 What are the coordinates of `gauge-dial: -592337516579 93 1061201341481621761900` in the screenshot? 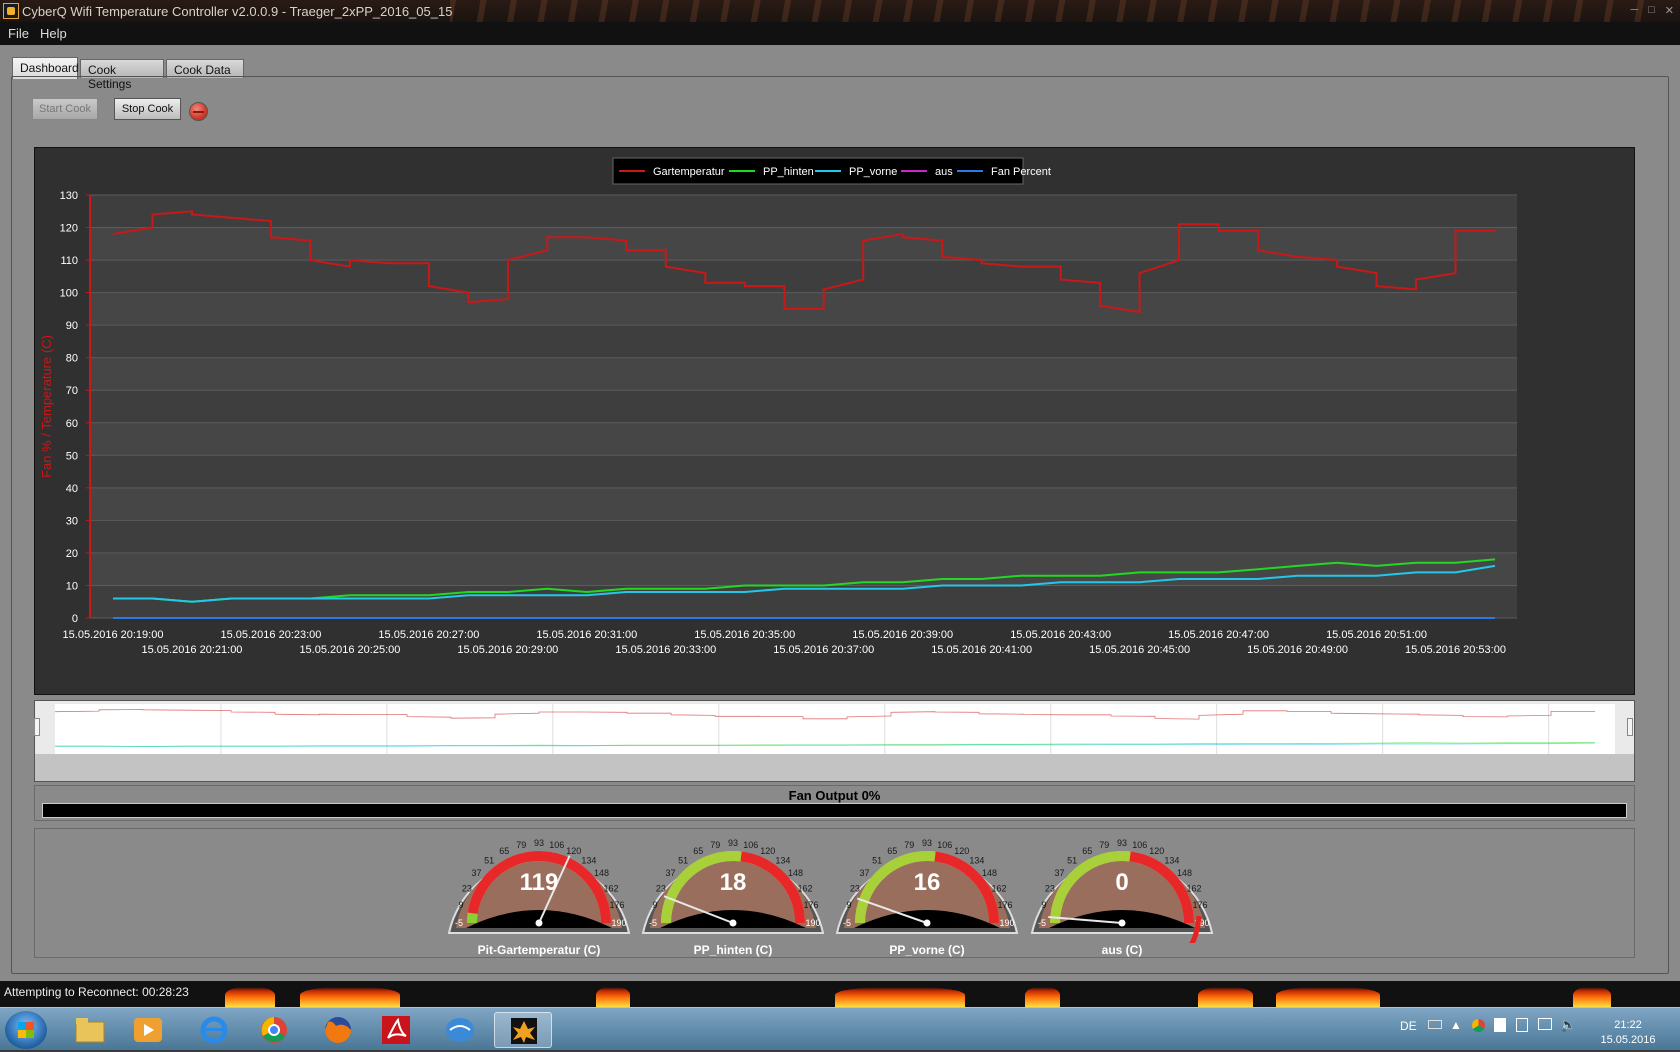 It's located at (1122, 894).